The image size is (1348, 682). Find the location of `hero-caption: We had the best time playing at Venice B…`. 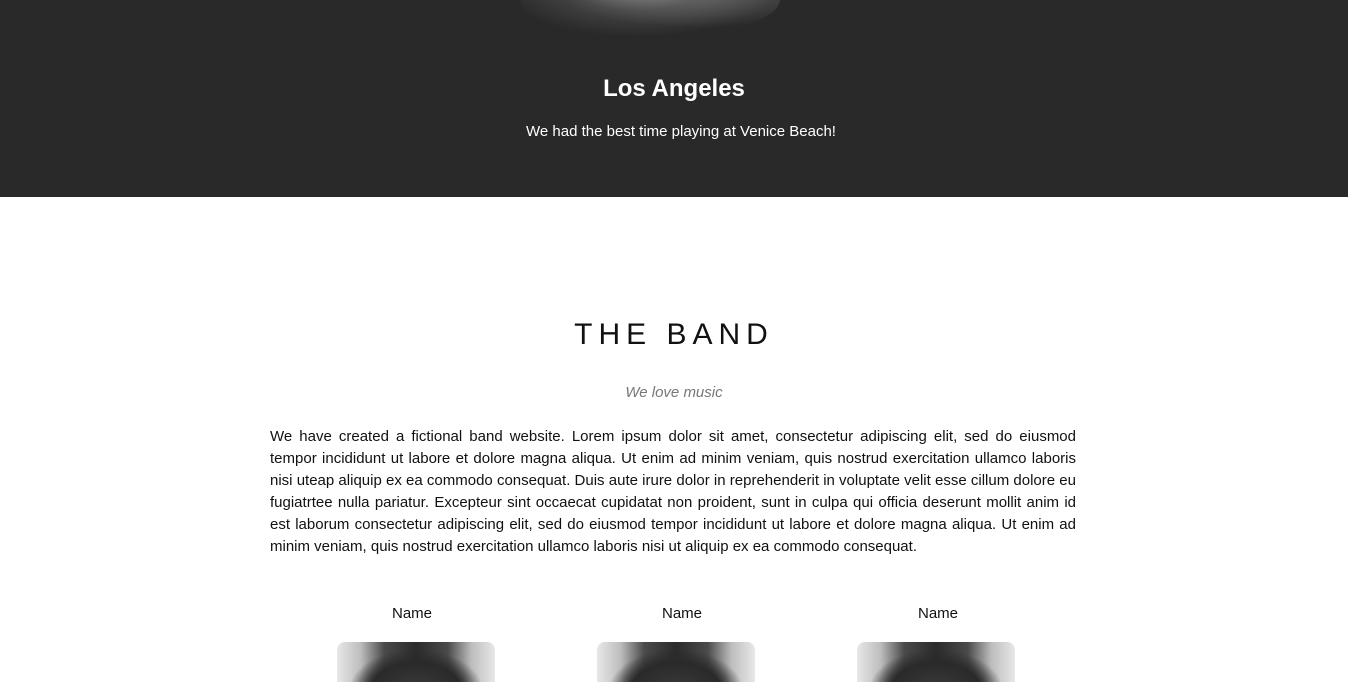

hero-caption: We had the best time playing at Venice B… is located at coordinates (681, 131).